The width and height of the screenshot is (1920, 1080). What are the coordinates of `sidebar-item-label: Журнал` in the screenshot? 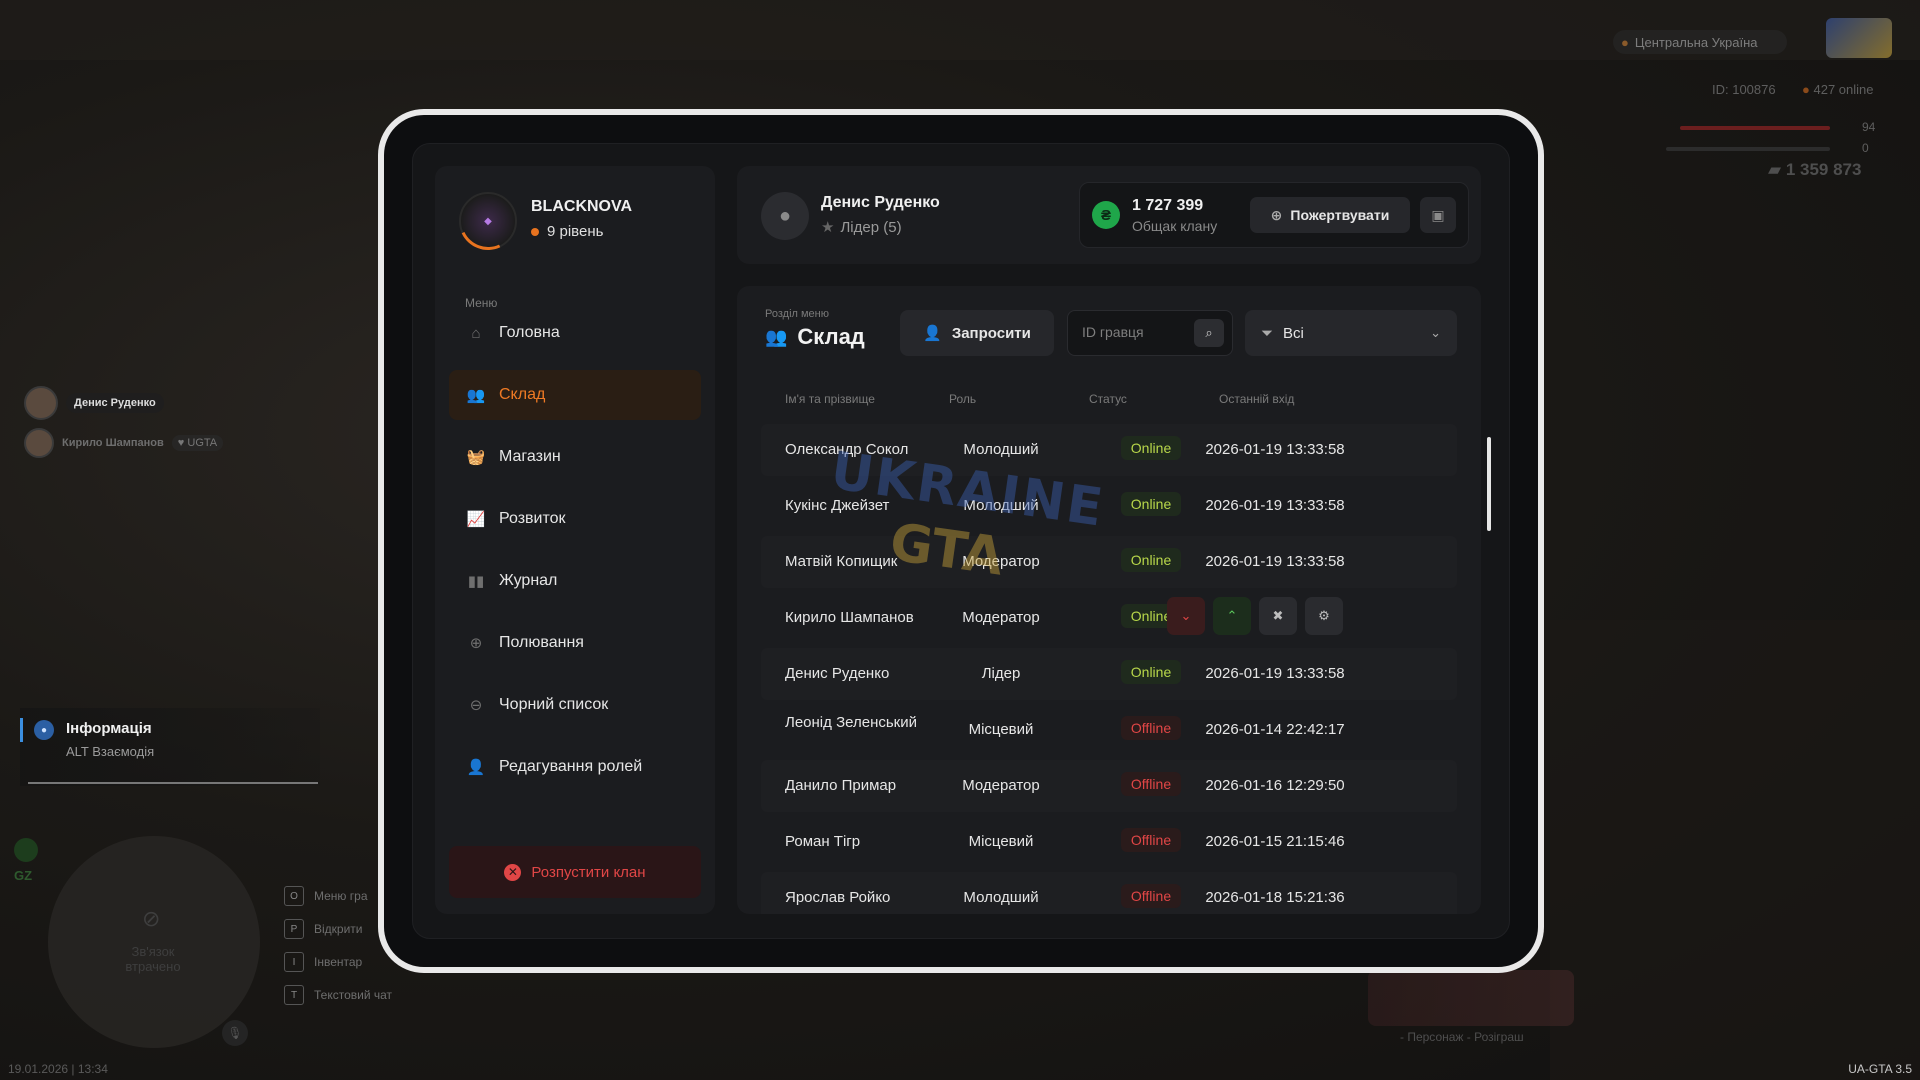 It's located at (528, 580).